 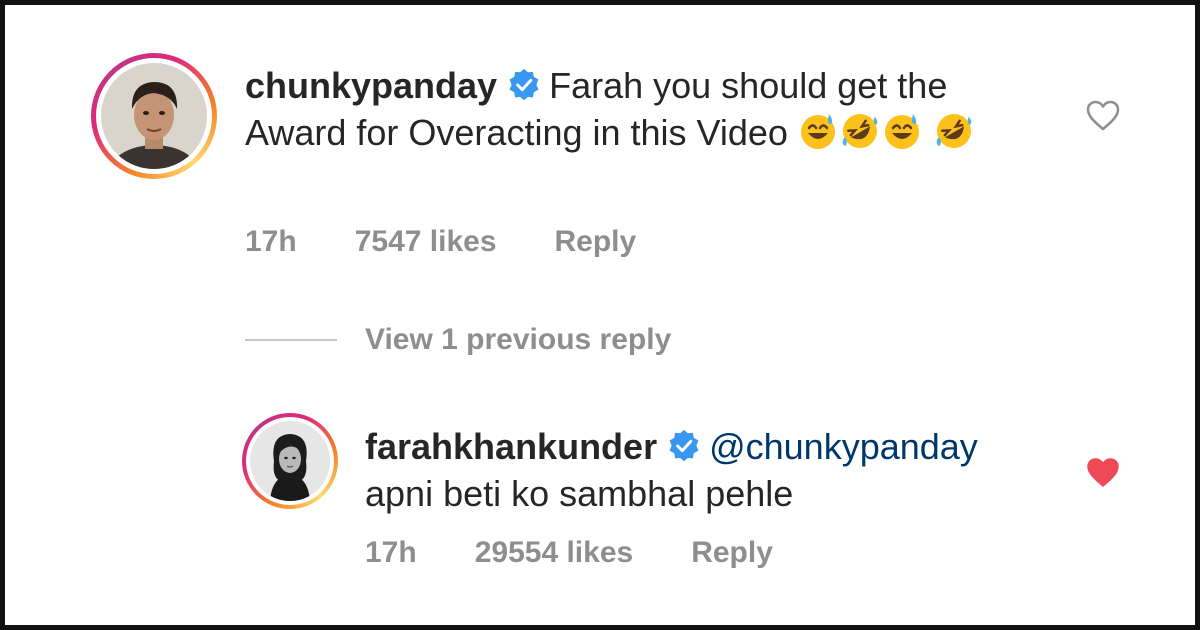 I want to click on mention-link: @chunkypanday, so click(x=843, y=446).